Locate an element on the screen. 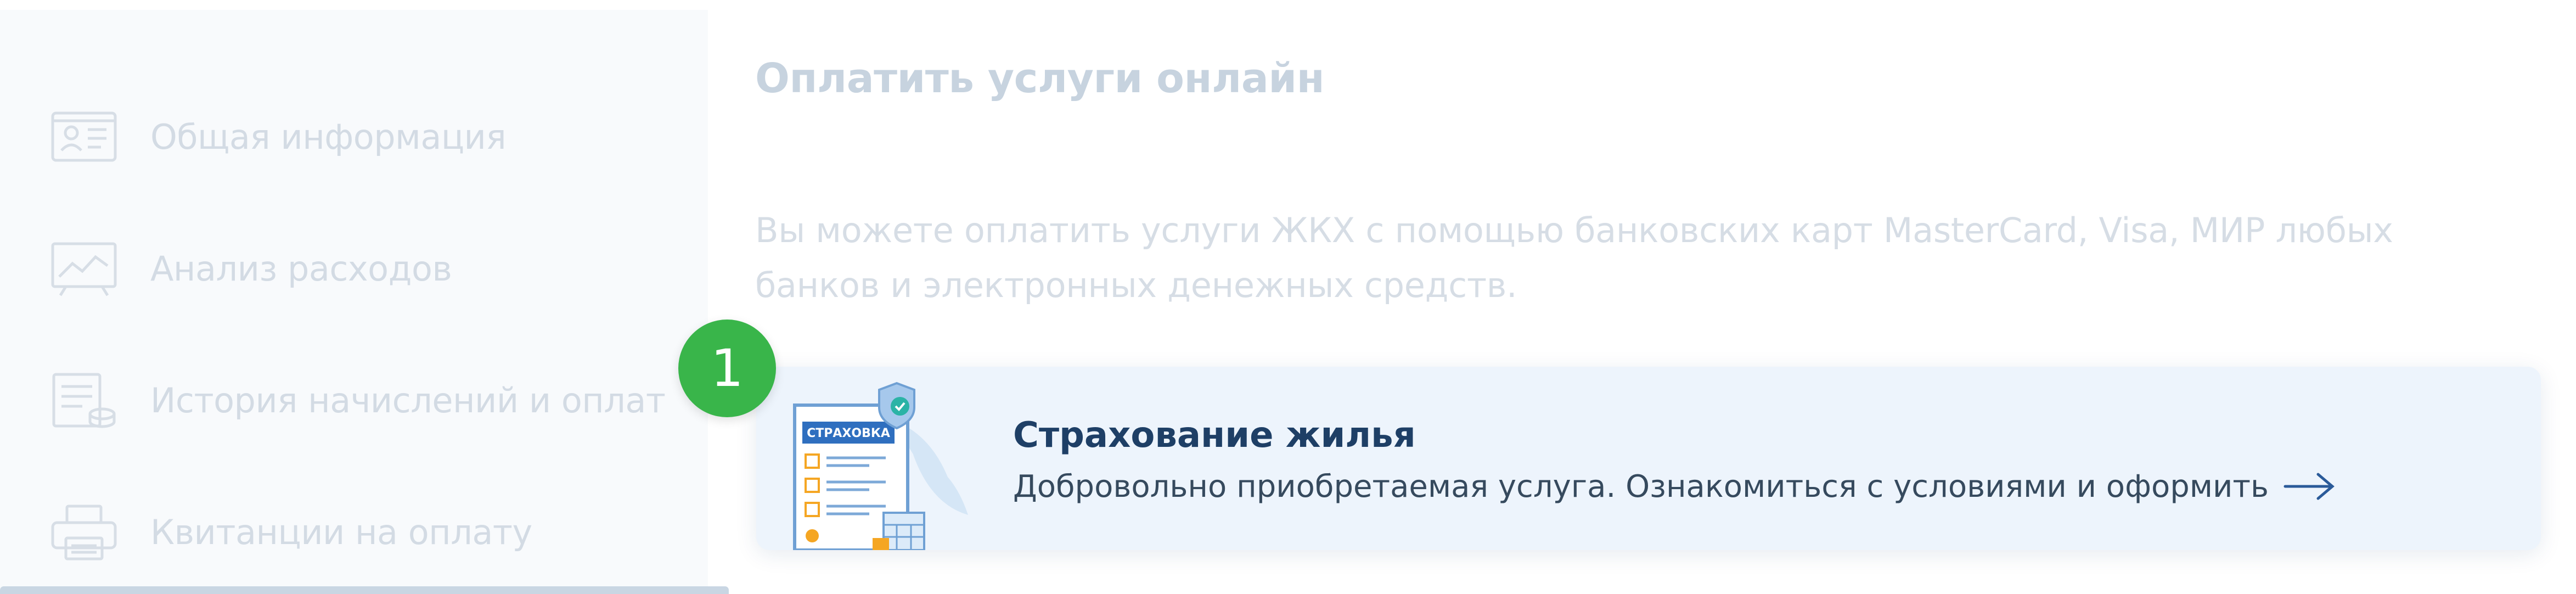 Image resolution: width=2576 pixels, height=594 pixels. id-card-icon is located at coordinates (84, 137).